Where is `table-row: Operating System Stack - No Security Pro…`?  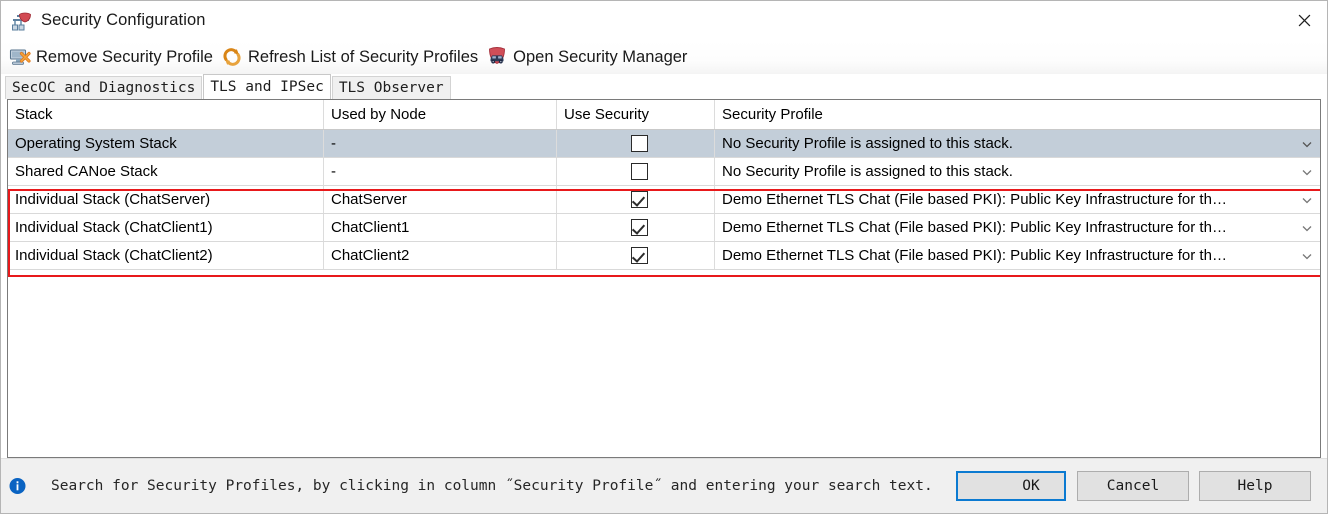 table-row: Operating System Stack - No Security Pro… is located at coordinates (664, 143).